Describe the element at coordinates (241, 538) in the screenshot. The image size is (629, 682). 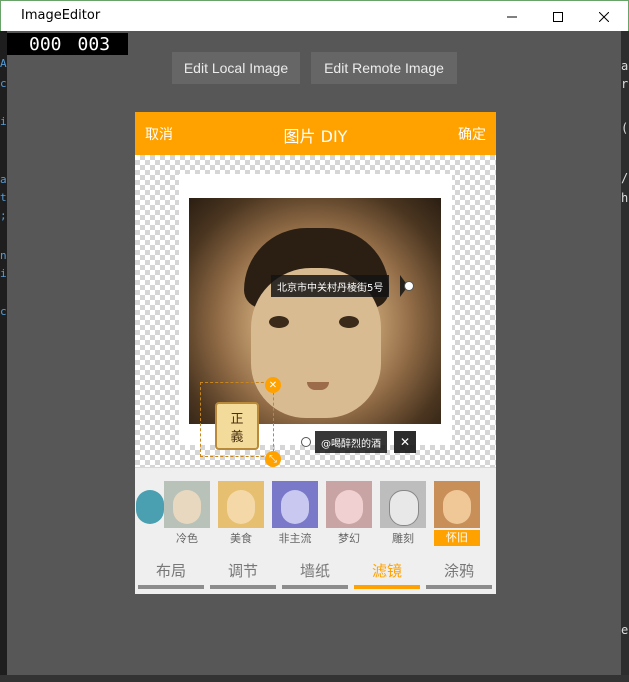
I see `filter-label-food: 美食` at that location.